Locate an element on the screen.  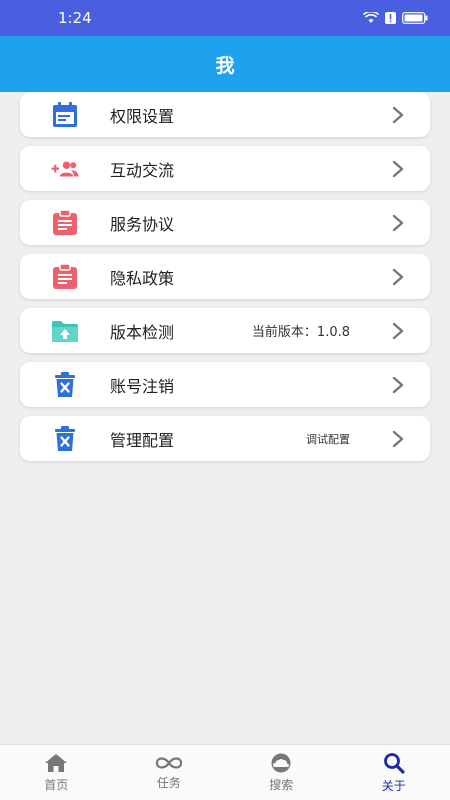
add-group-icon is located at coordinates (65, 169).